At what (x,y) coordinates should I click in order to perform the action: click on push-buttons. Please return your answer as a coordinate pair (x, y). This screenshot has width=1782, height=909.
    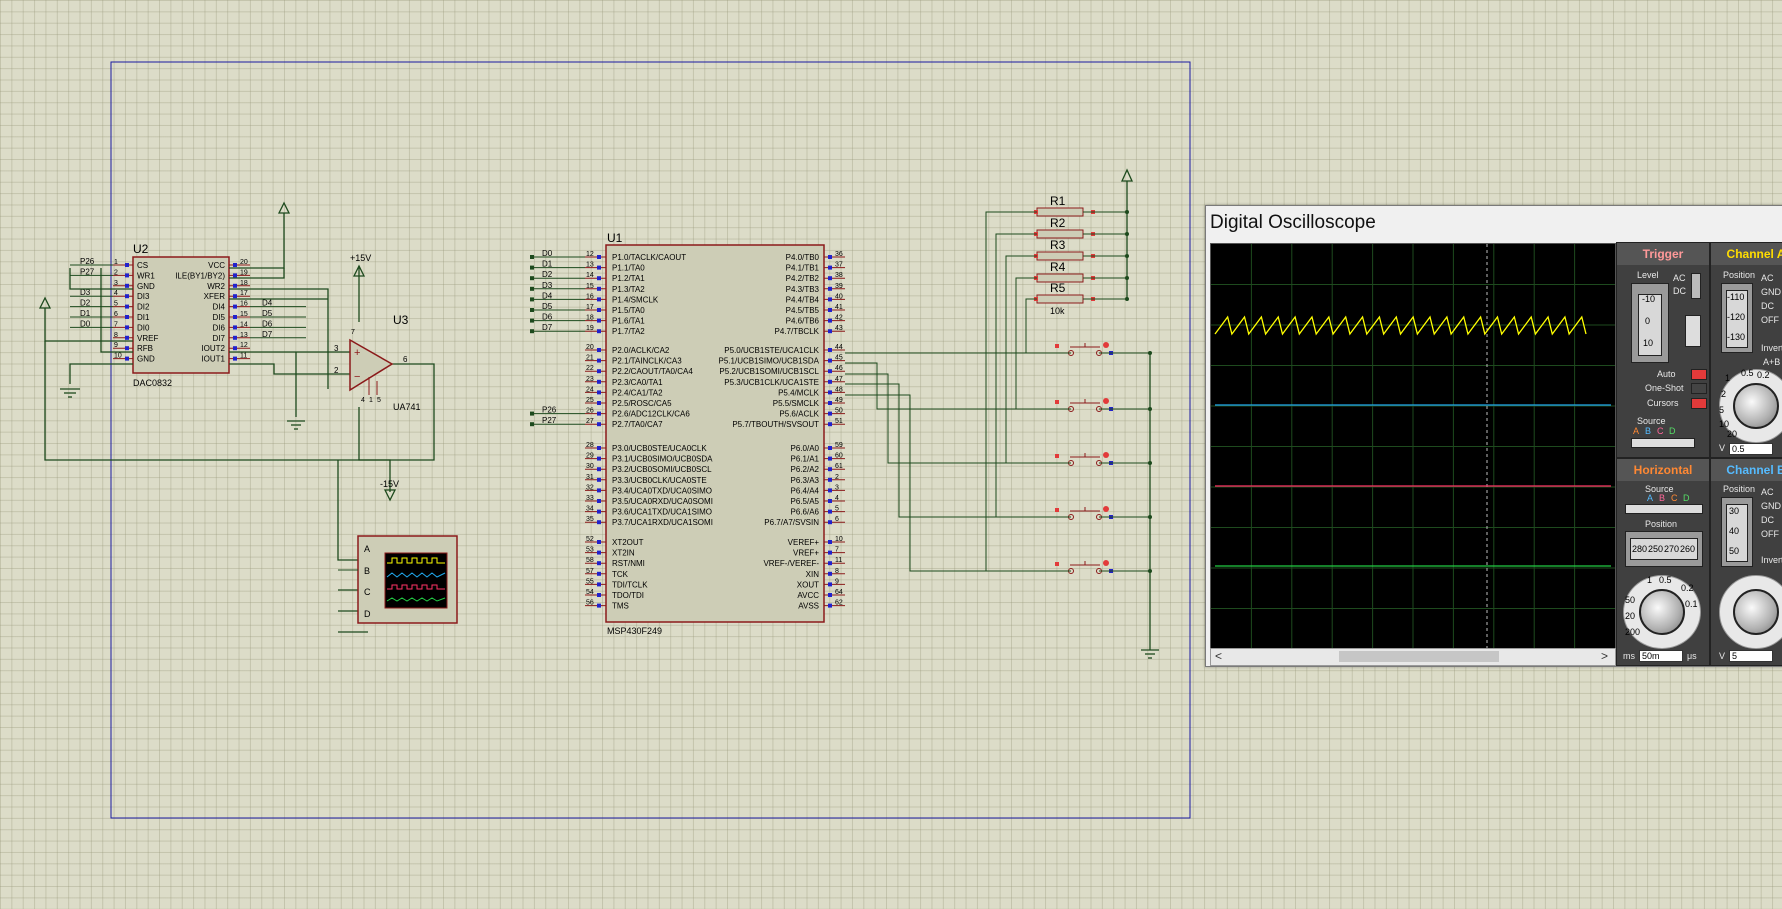
    Looking at the image, I should click on (998, 458).